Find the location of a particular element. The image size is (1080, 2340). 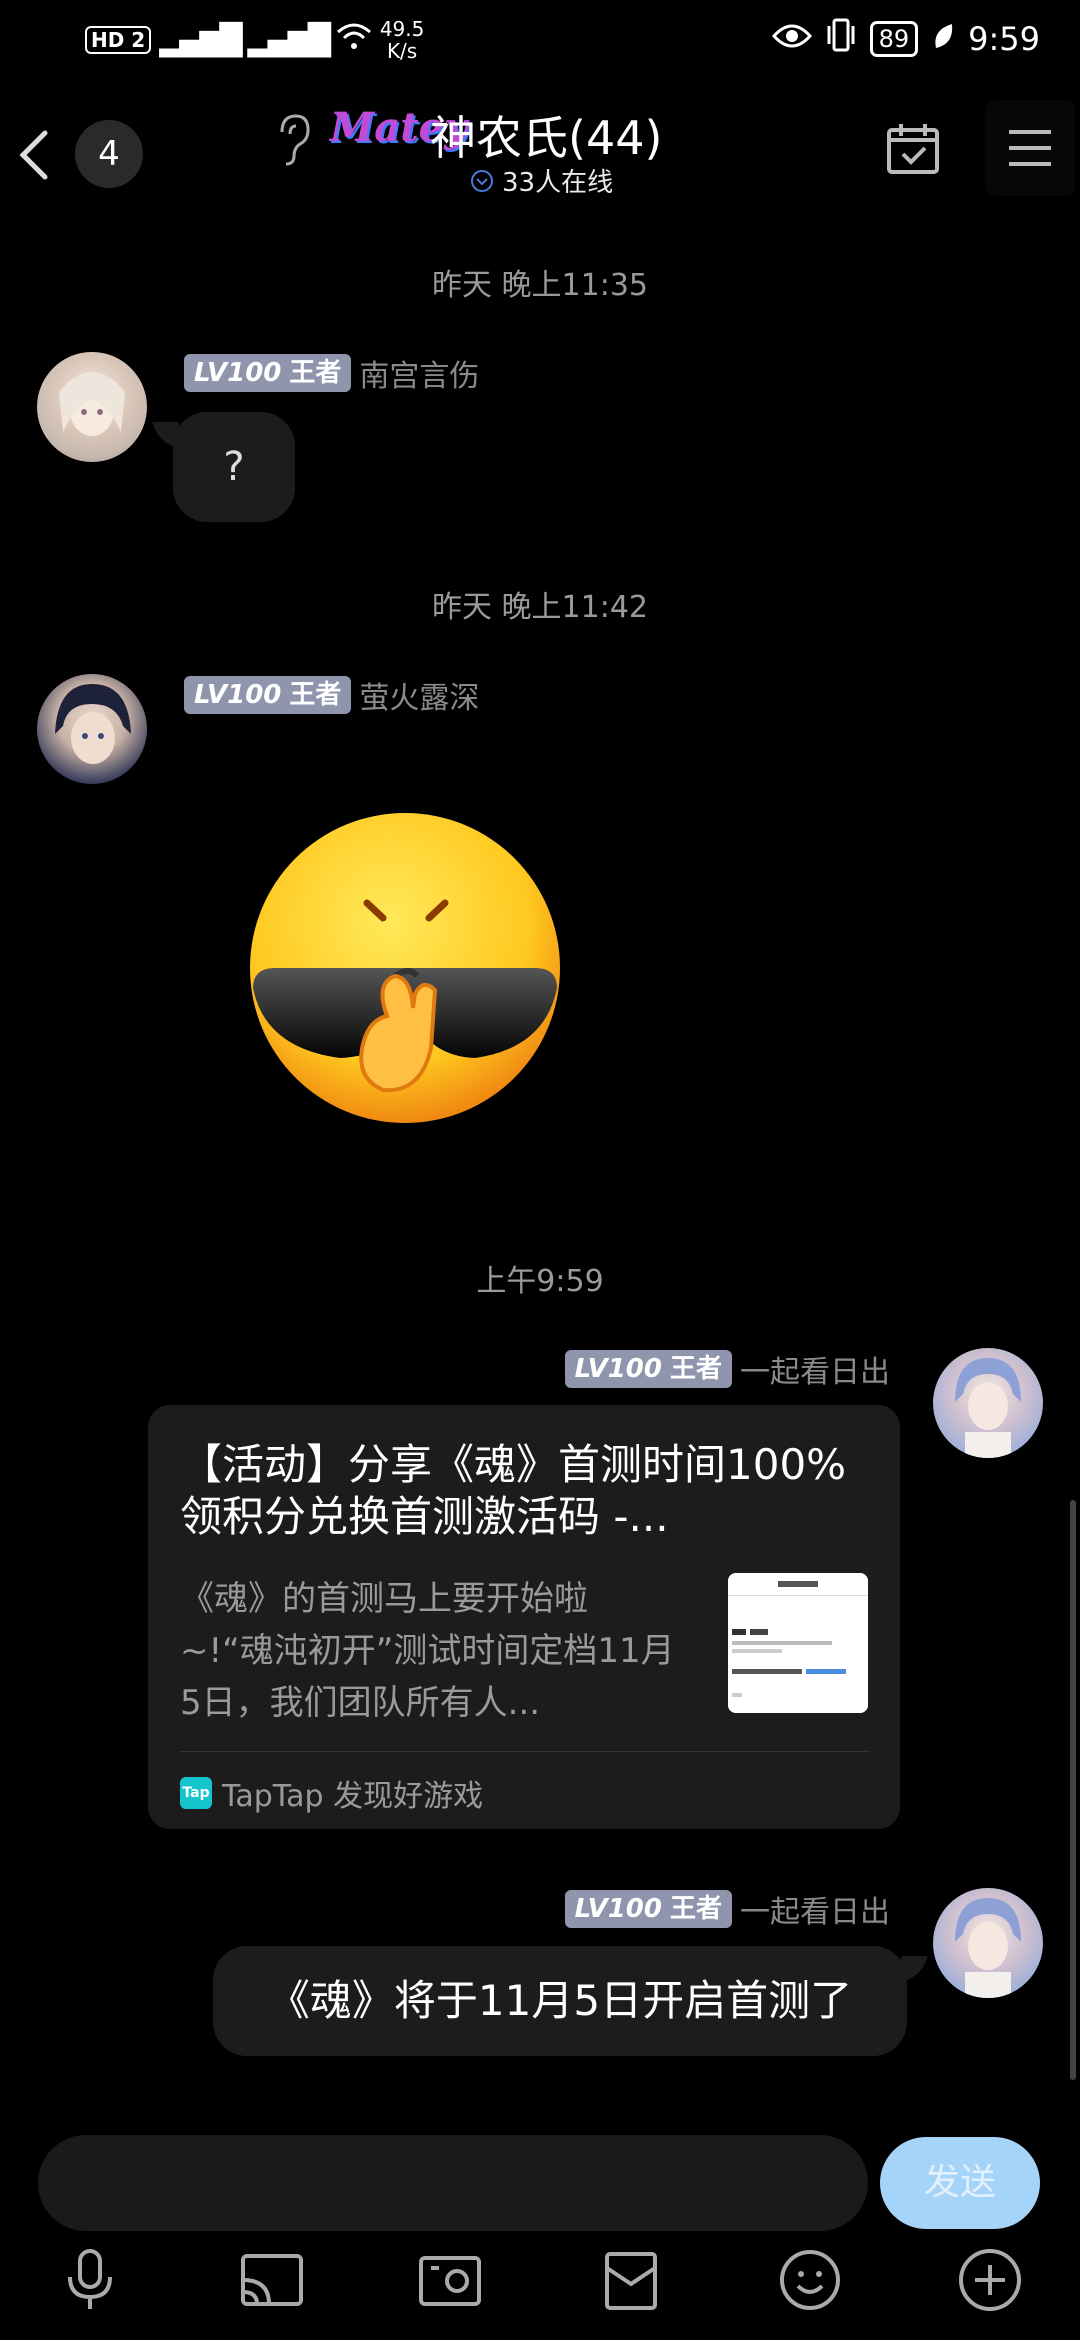

battery-icon: 89 is located at coordinates (894, 39).